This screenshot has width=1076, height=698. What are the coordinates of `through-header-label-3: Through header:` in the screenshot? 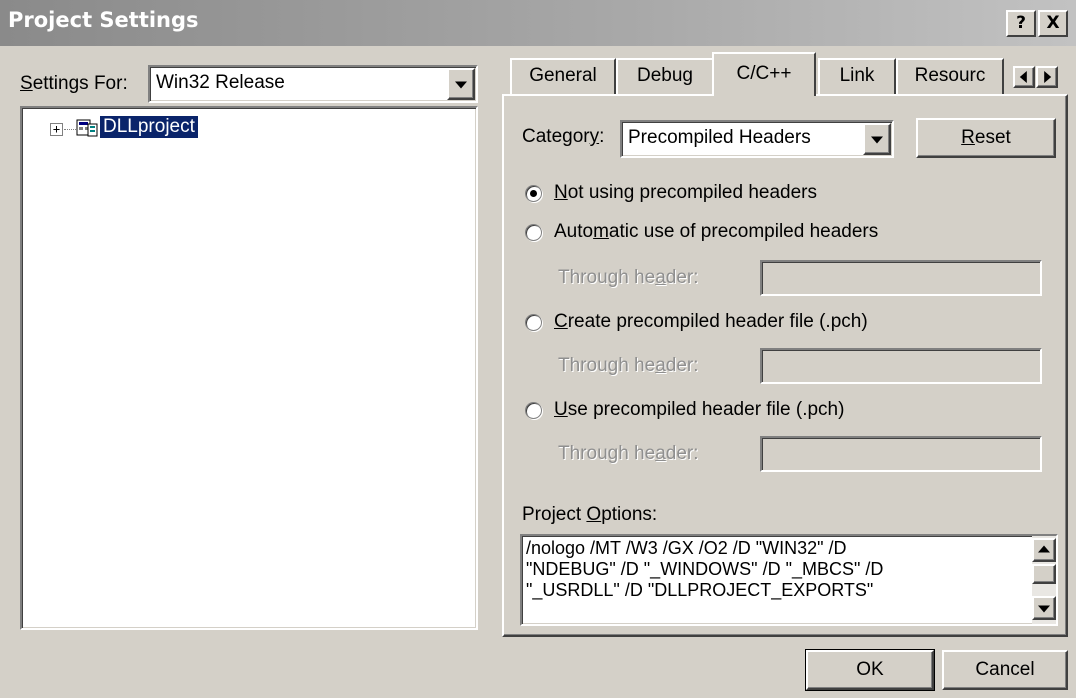 It's located at (628, 453).